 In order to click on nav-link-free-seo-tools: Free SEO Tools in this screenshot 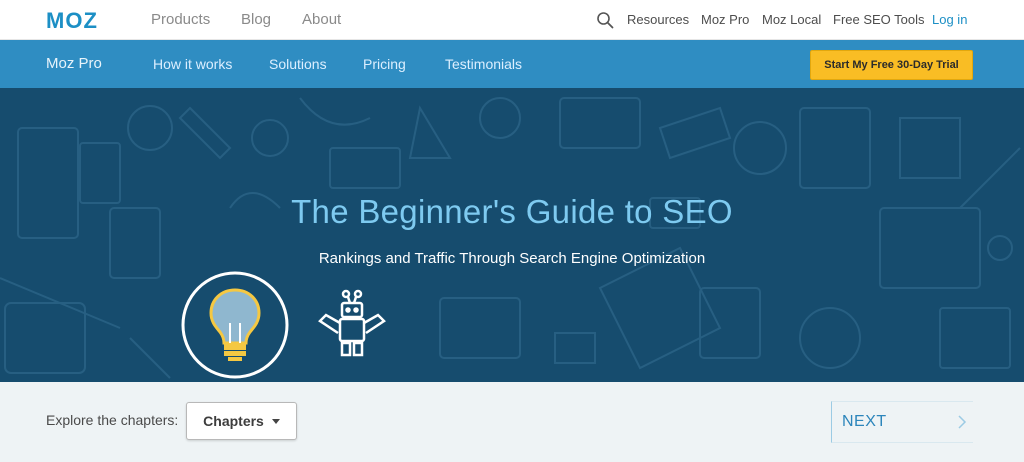, I will do `click(879, 19)`.